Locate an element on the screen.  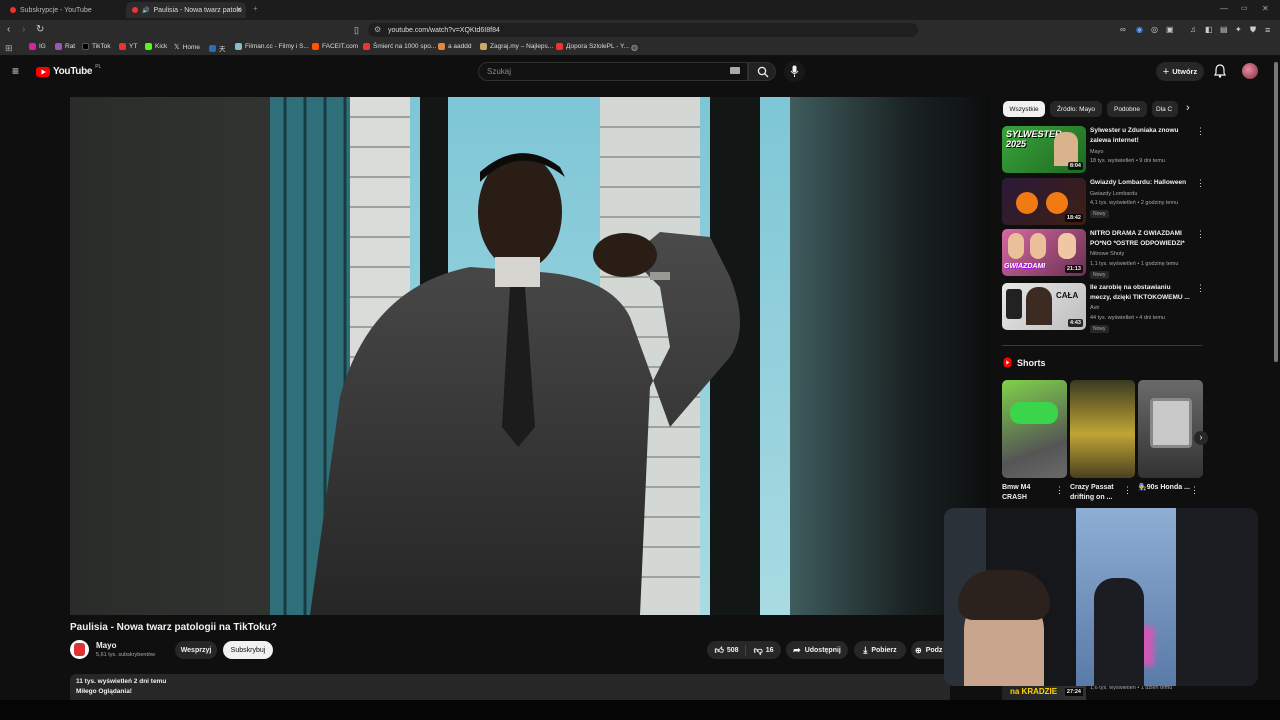
thanks-button: ⊕ Podz is located at coordinates (929, 650).